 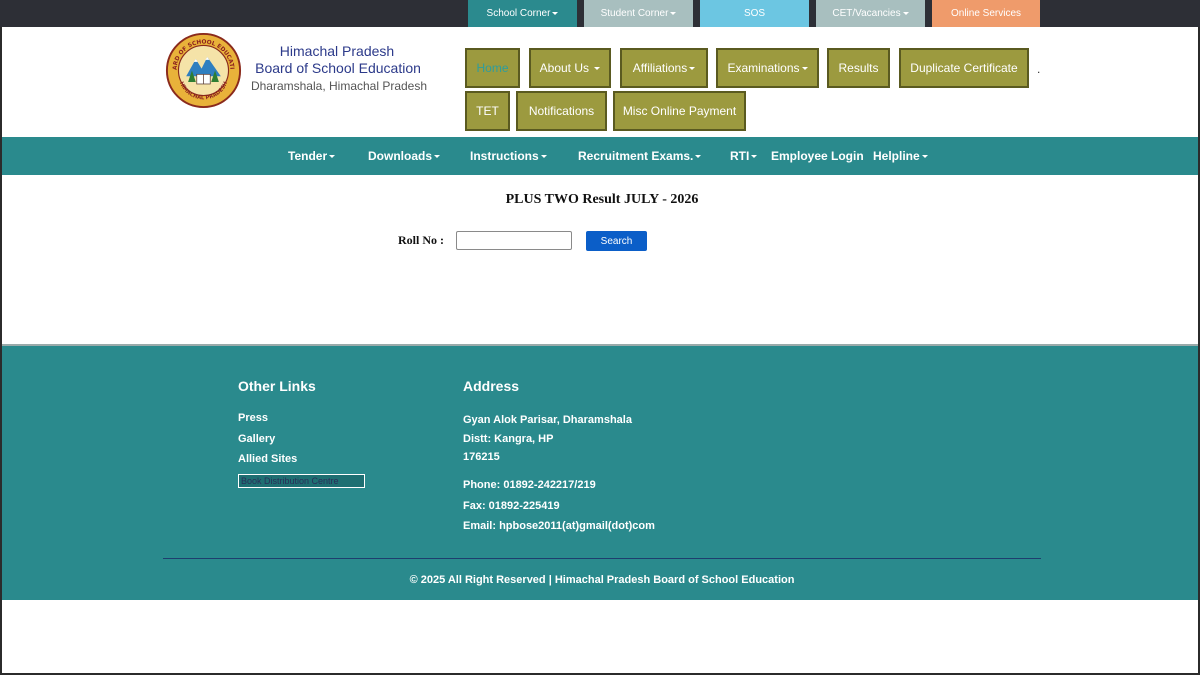 What do you see at coordinates (308, 156) in the screenshot?
I see `nav-tender-label: Tender` at bounding box center [308, 156].